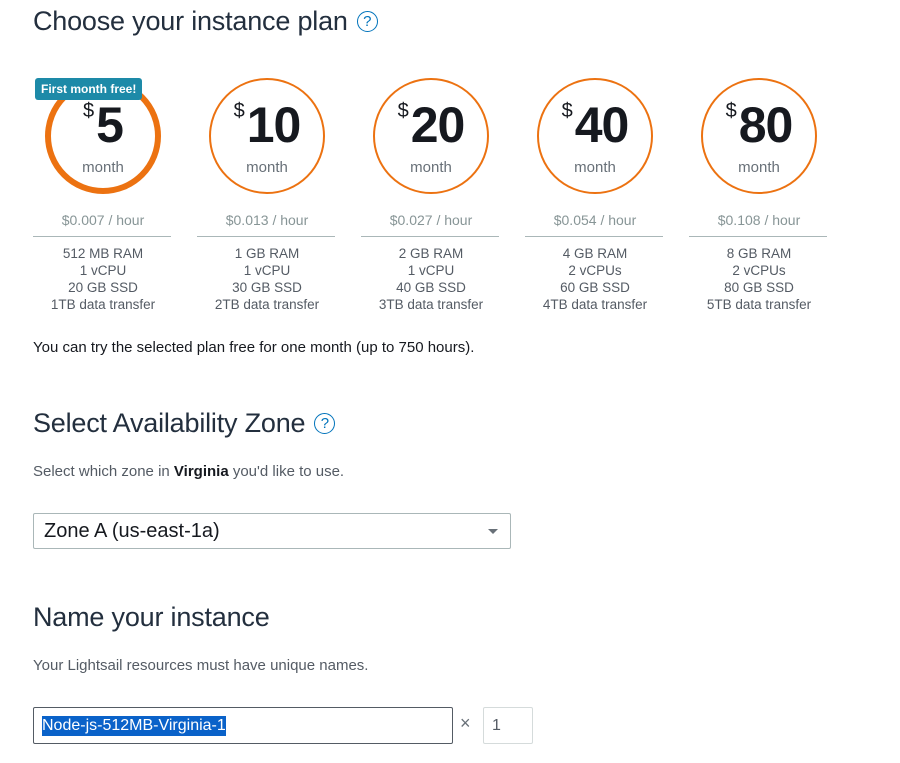 The image size is (900, 763). I want to click on spec-transfer: 5TB data transfer, so click(759, 304).